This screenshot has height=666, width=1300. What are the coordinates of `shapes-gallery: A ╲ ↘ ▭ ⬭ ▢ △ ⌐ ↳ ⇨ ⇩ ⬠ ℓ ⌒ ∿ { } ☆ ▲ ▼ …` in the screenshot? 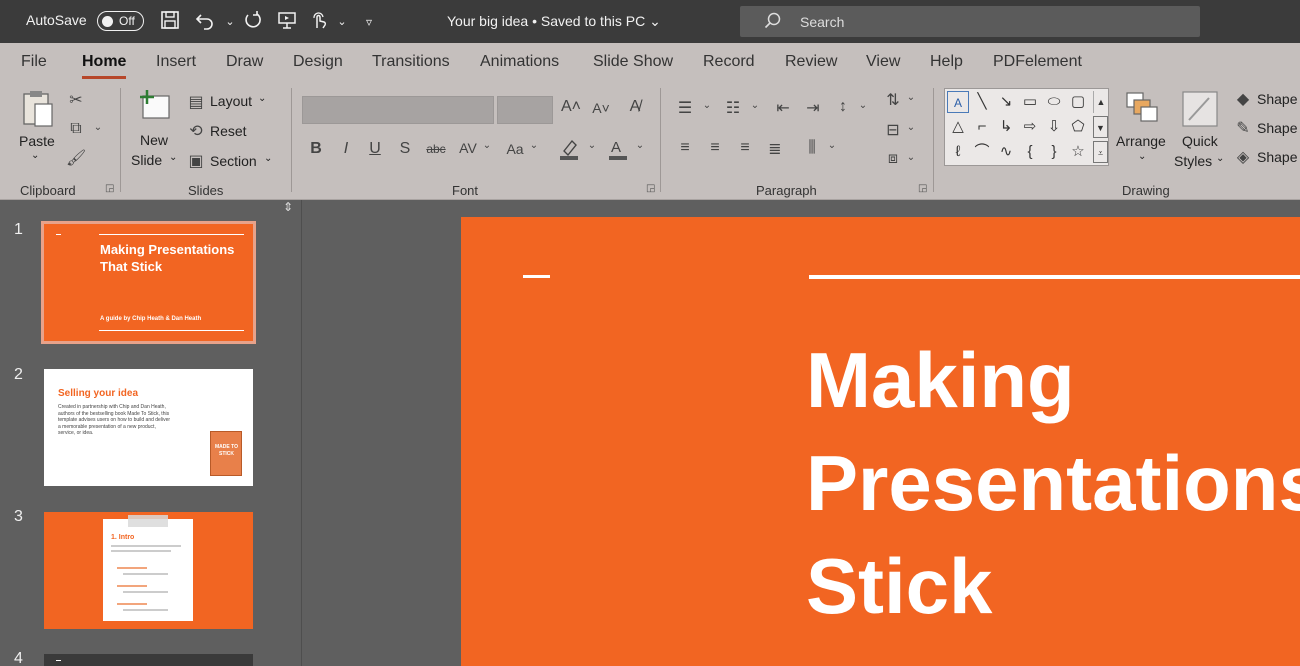 It's located at (1026, 127).